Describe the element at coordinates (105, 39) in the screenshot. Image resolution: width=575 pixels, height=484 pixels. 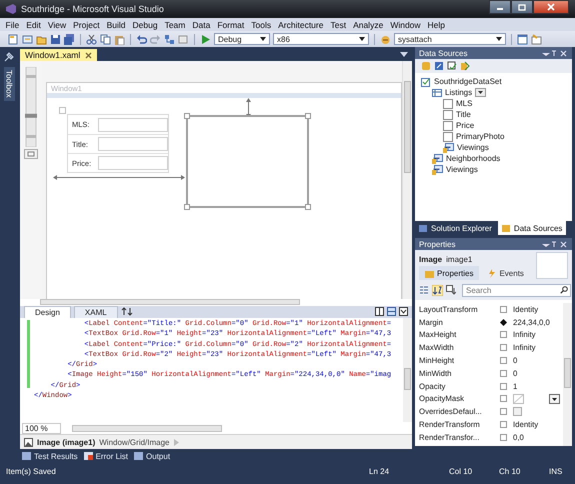
I see `copy-icon` at that location.